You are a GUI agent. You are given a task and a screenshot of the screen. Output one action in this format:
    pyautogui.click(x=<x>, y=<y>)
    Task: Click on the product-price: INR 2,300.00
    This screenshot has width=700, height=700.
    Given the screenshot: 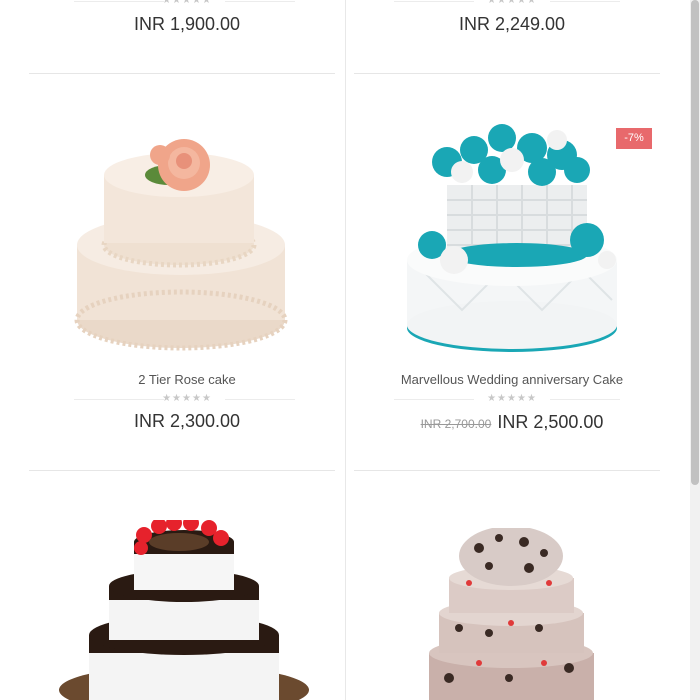 What is the action you would take?
    pyautogui.click(x=187, y=421)
    